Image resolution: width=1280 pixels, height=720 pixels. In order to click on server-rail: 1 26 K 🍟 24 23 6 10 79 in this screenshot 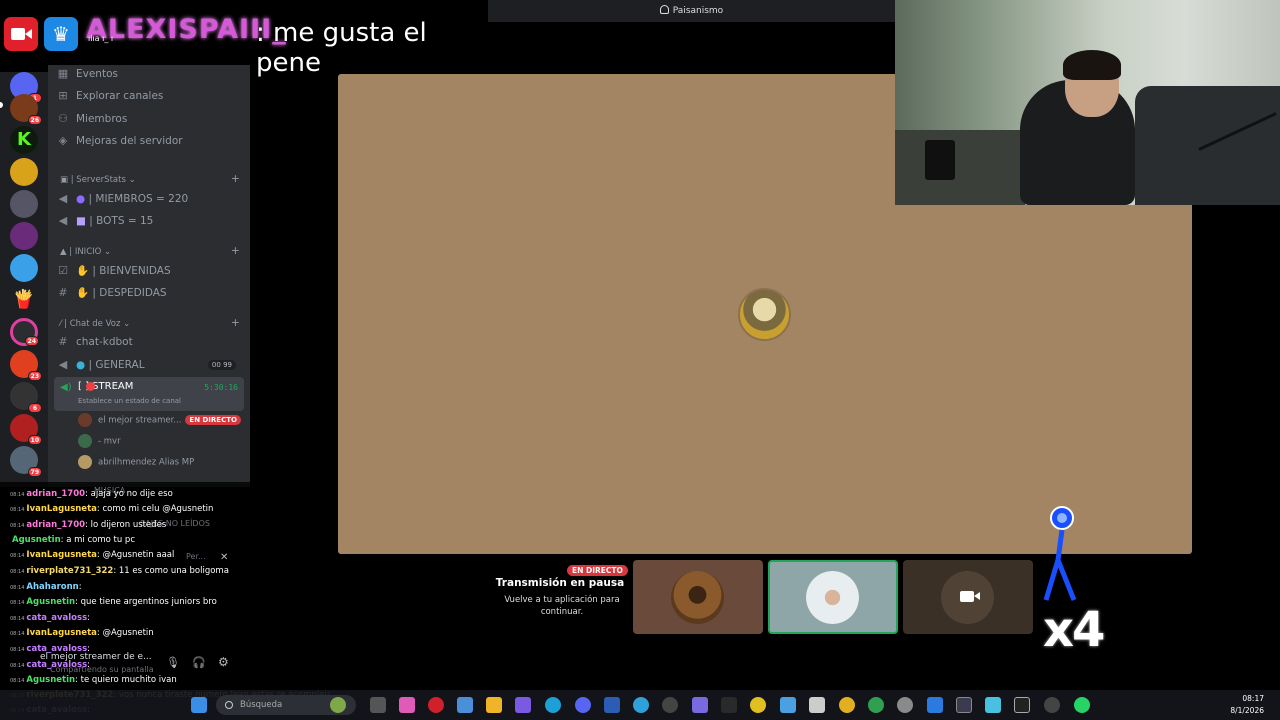, I will do `click(24, 279)`.